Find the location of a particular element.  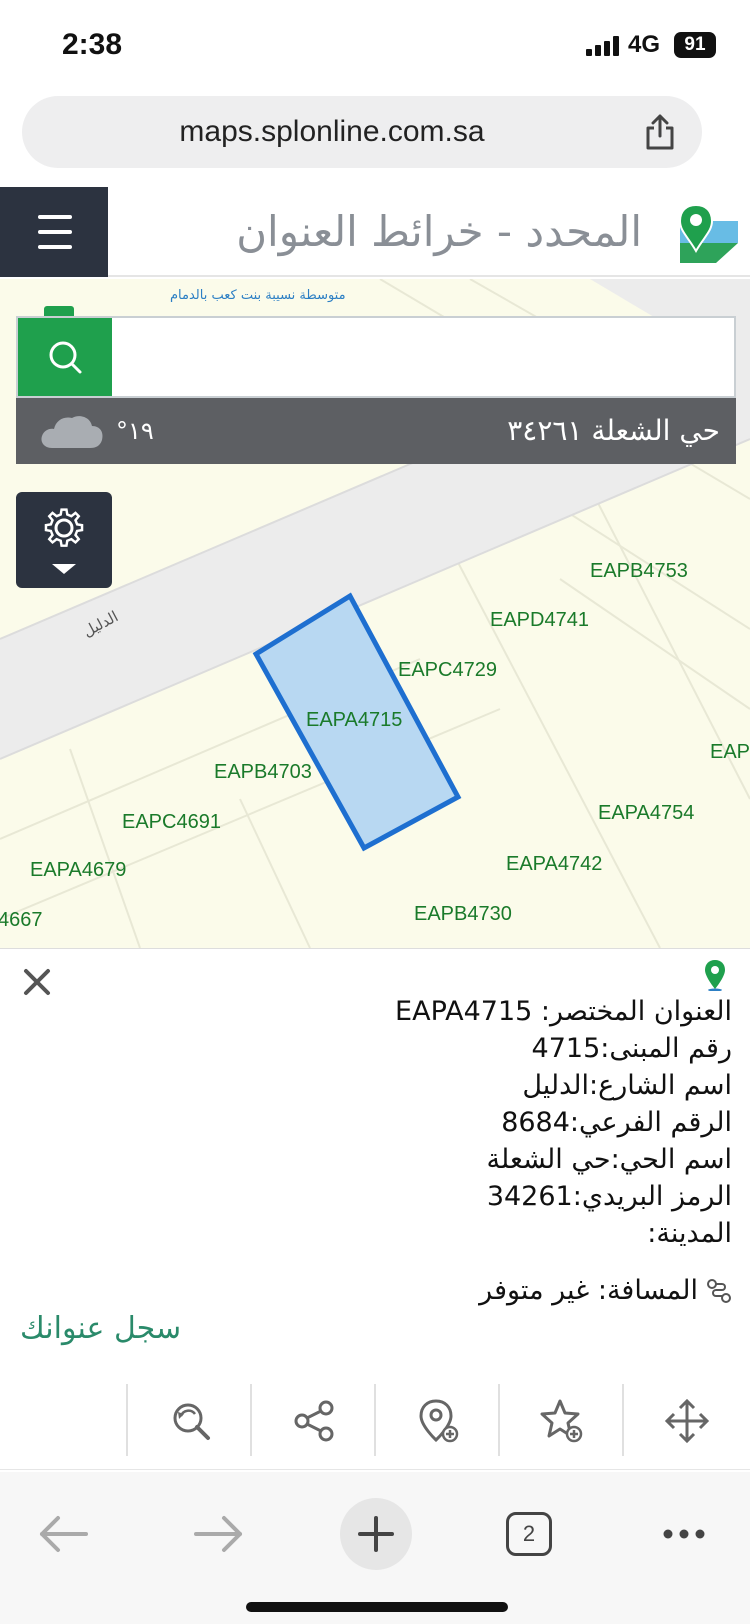

signal-icon is located at coordinates (603, 46).